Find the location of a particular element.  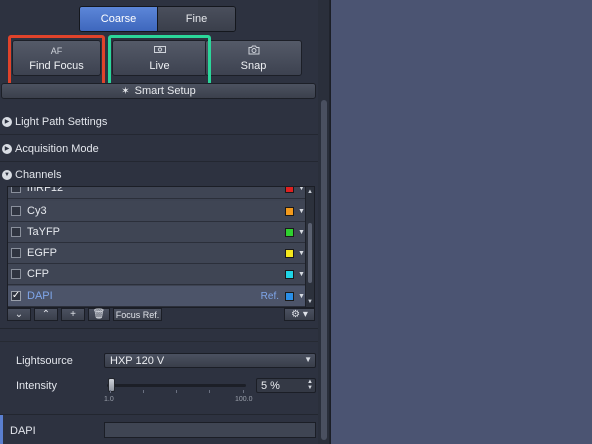

focus-ref-button: Focus Ref. is located at coordinates (137, 314).